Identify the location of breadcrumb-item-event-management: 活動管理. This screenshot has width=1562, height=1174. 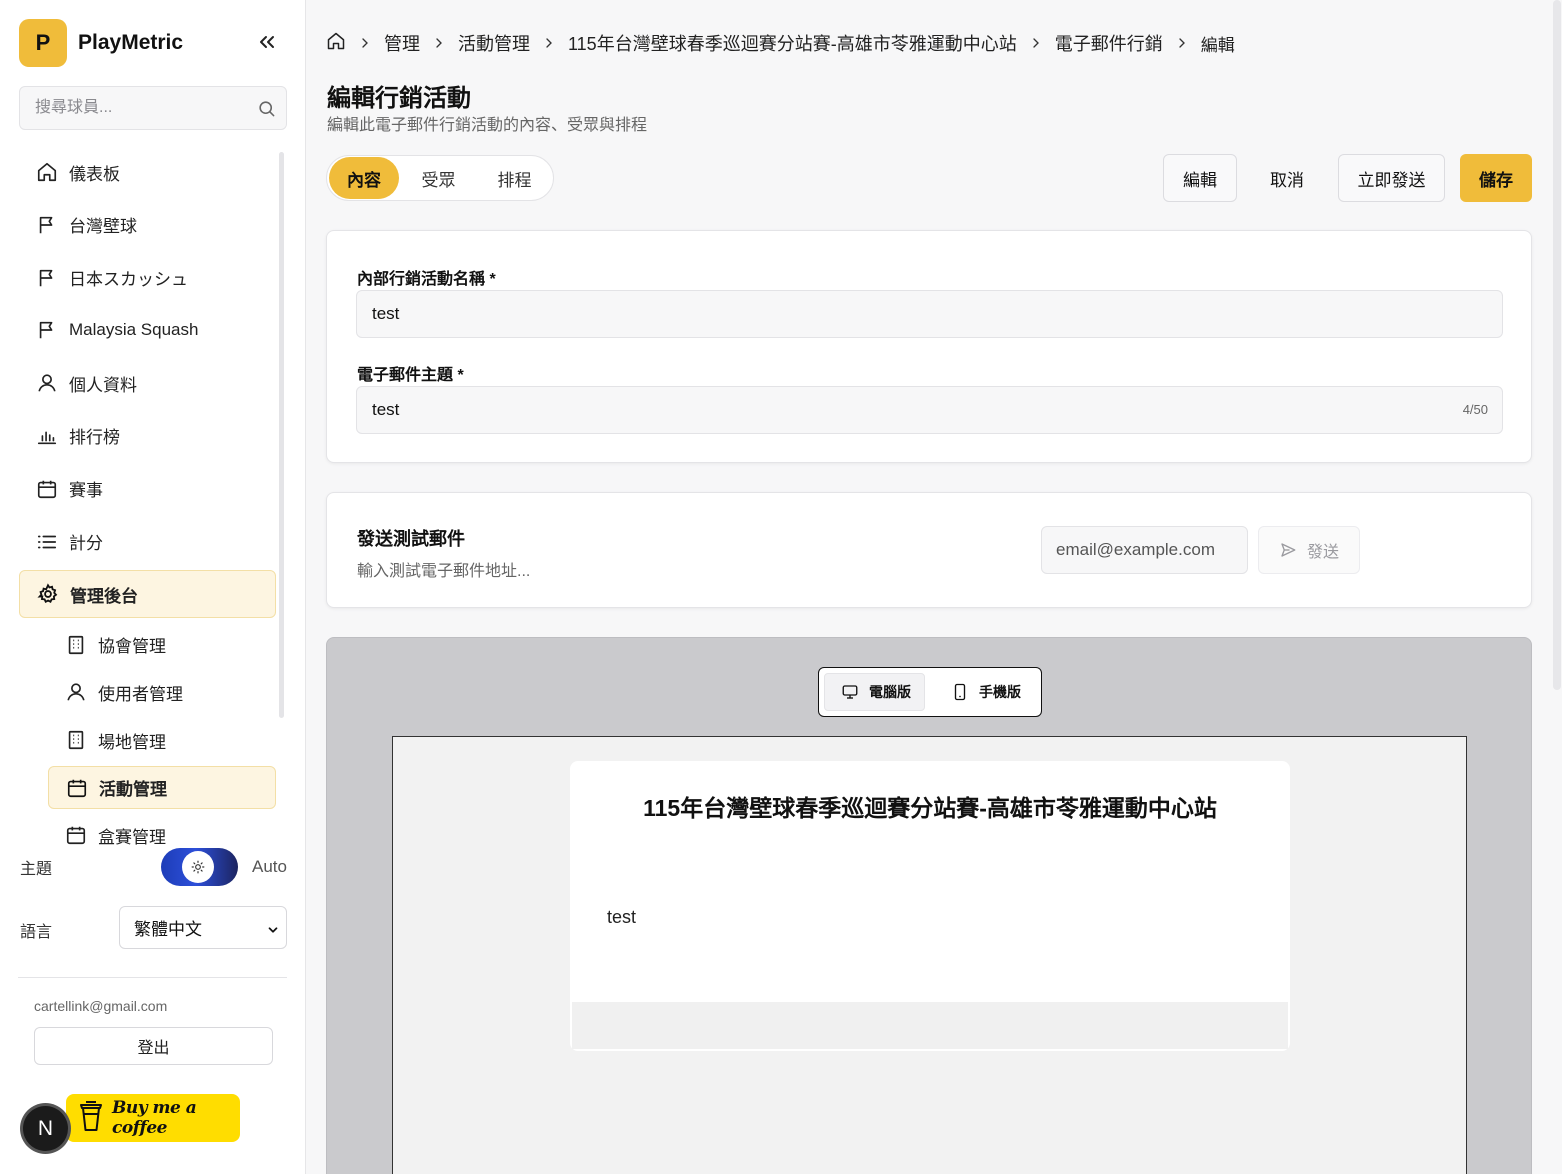
(494, 43).